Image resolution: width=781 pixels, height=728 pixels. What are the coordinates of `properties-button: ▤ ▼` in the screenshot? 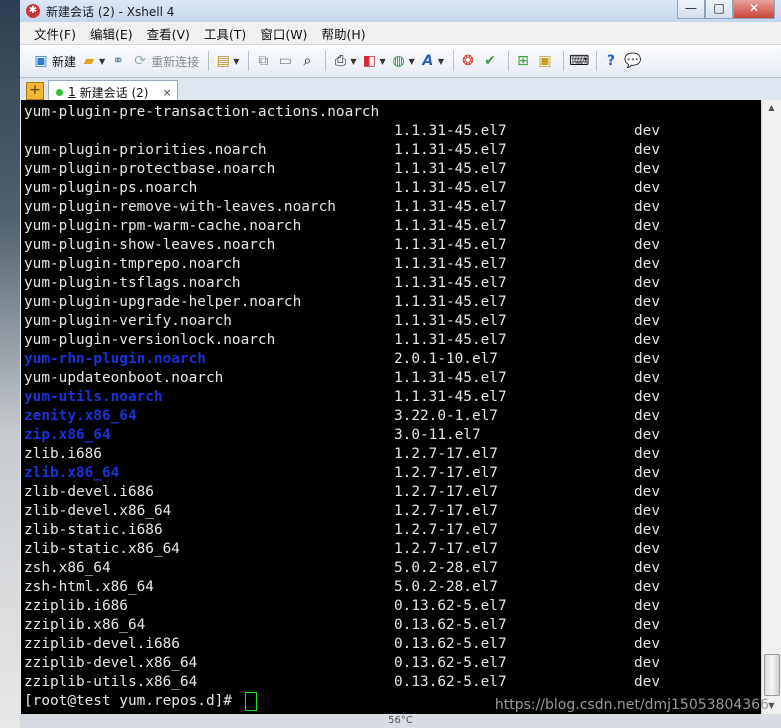 It's located at (227, 61).